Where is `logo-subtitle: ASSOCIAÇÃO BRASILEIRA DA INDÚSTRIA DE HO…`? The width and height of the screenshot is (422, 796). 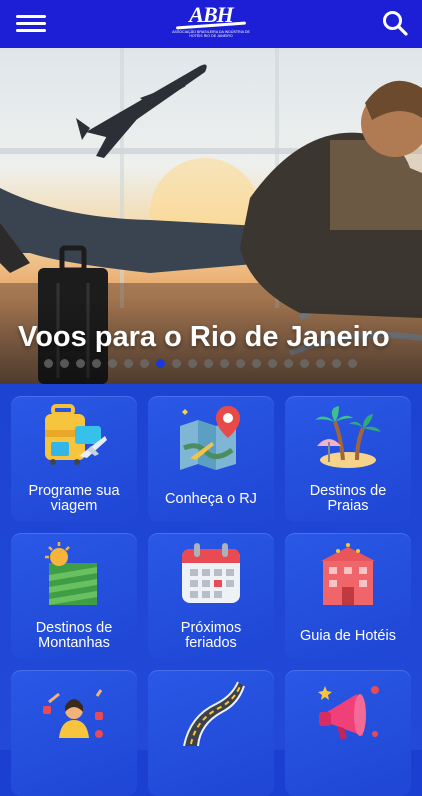 logo-subtitle: ASSOCIAÇÃO BRASILEIRA DA INDÚSTRIA DE HO… is located at coordinates (211, 34).